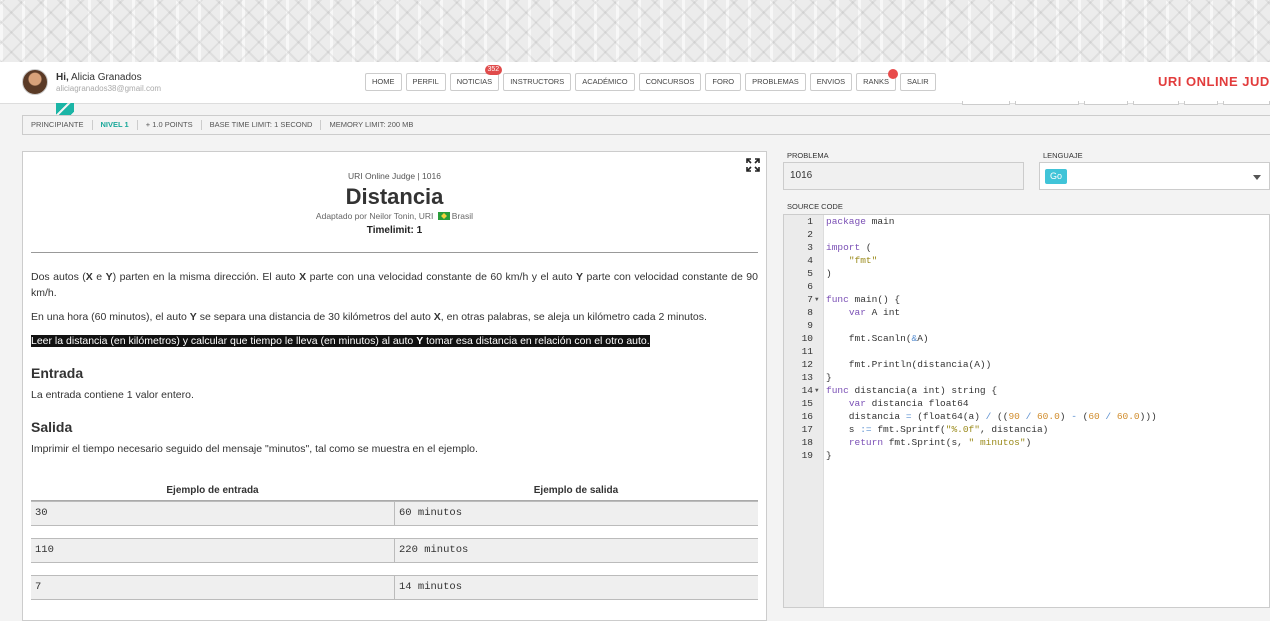  Describe the element at coordinates (38, 587) in the screenshot. I see `sample-input: 7` at that location.